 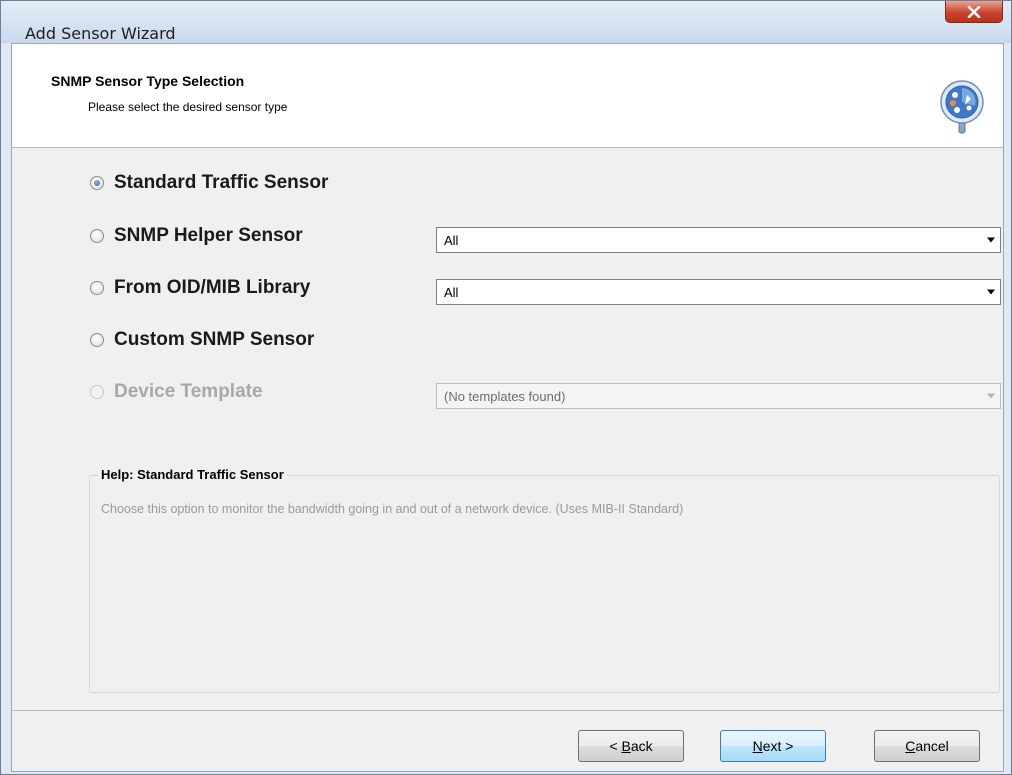 I want to click on option-label: SNMP Helper Sensor, so click(x=208, y=235).